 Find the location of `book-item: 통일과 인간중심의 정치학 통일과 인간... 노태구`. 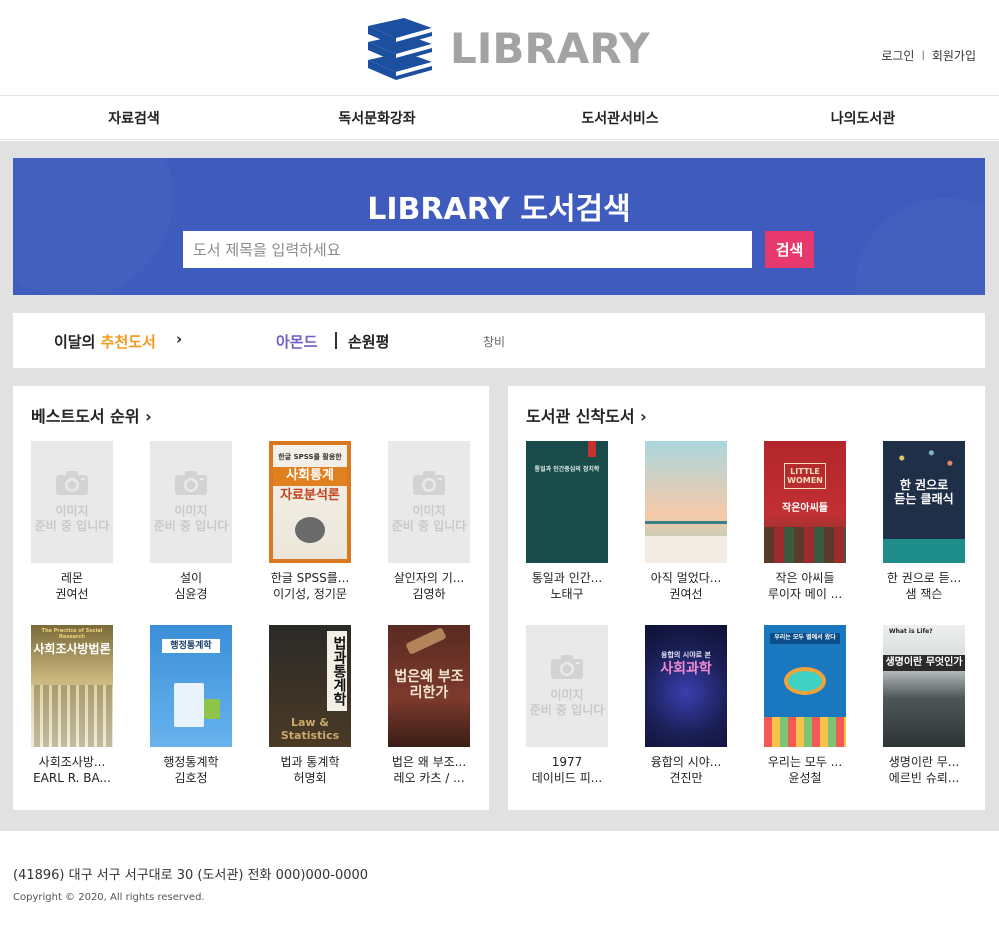

book-item: 통일과 인간중심의 정치학 통일과 인간... 노태구 is located at coordinates (567, 521).